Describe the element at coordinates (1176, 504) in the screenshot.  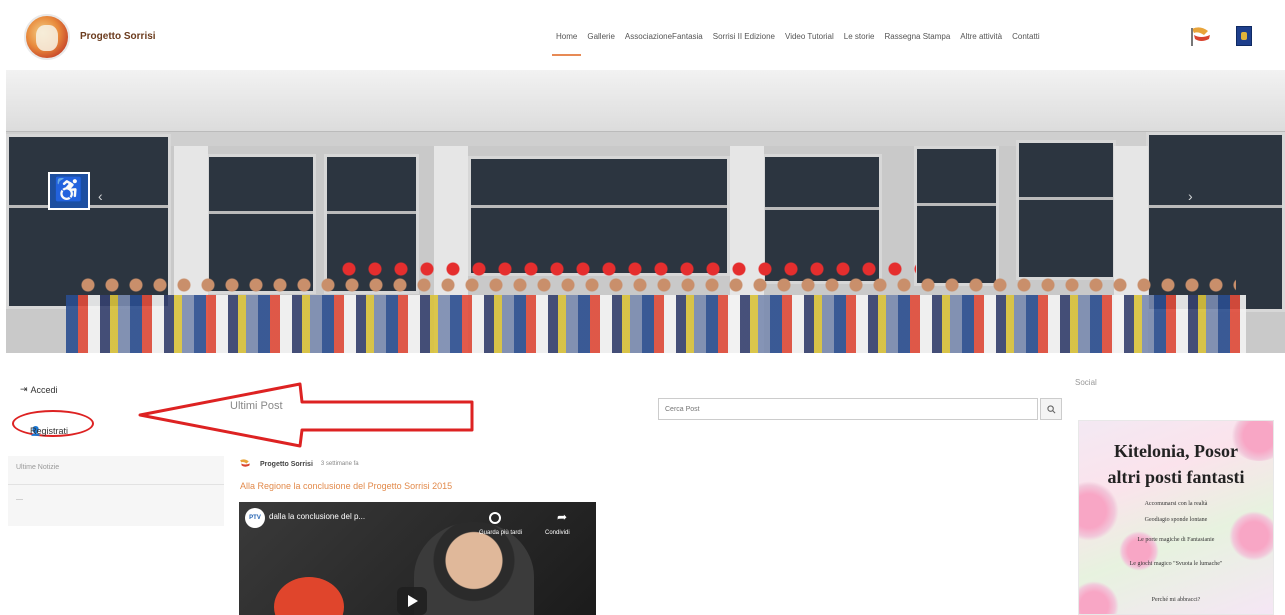
I see `poster-line: Accomunarsi con la realtà` at that location.